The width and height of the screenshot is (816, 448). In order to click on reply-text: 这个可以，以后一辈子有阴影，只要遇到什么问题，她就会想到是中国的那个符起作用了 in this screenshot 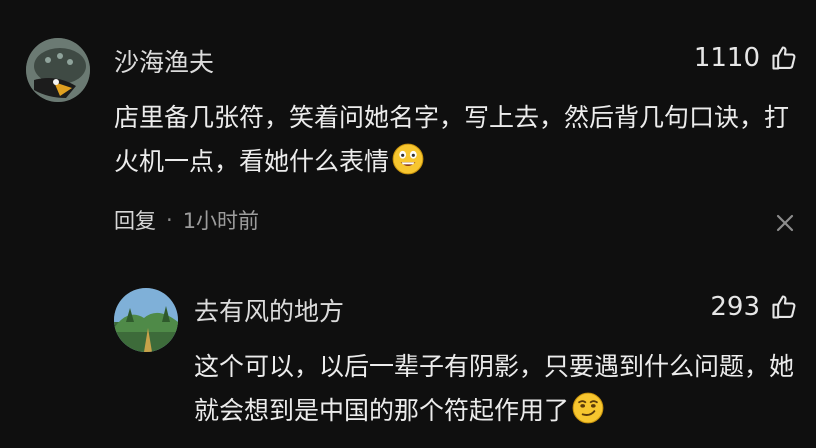, I will do `click(494, 389)`.